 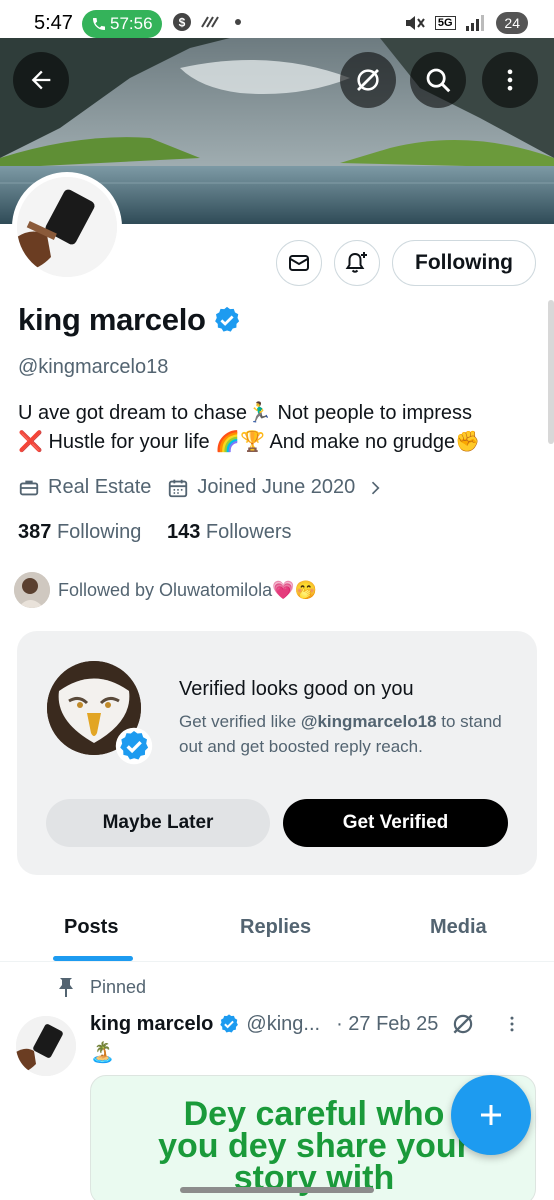 I want to click on grok-button, so click(x=368, y=80).